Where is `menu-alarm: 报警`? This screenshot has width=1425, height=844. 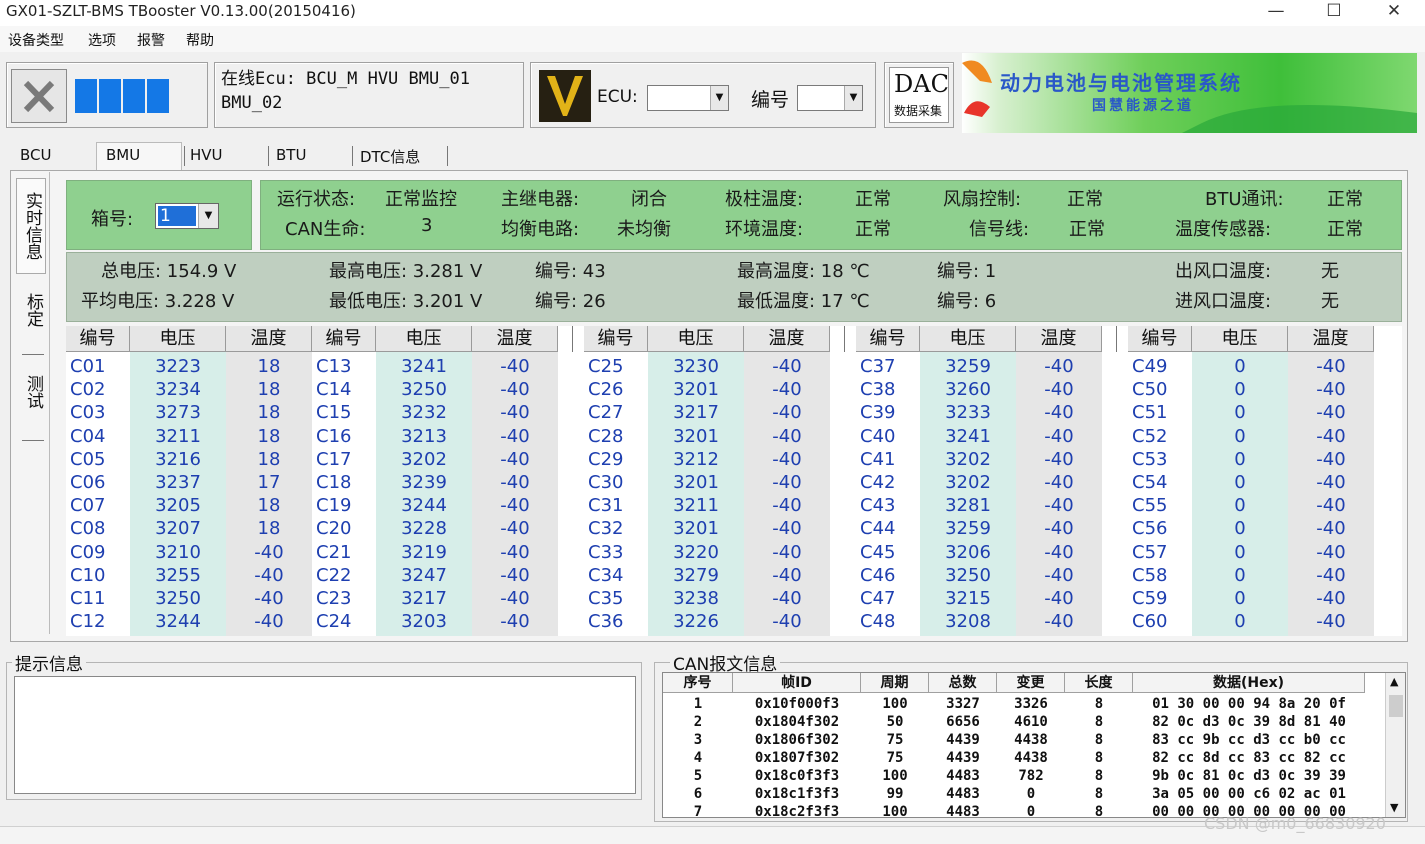 menu-alarm: 报警 is located at coordinates (151, 40).